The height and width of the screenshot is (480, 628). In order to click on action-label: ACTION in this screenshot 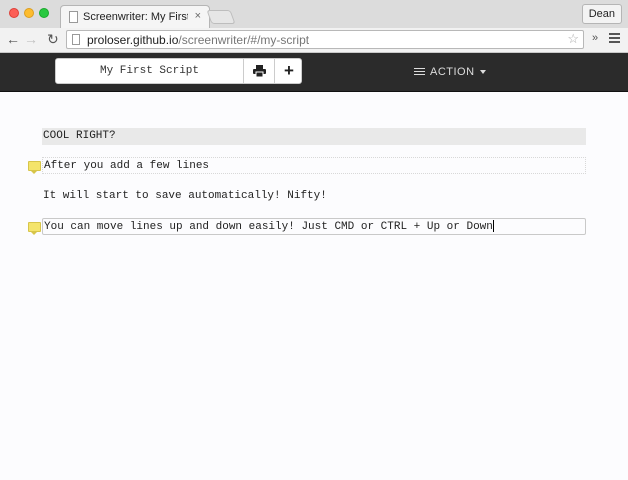, I will do `click(452, 72)`.